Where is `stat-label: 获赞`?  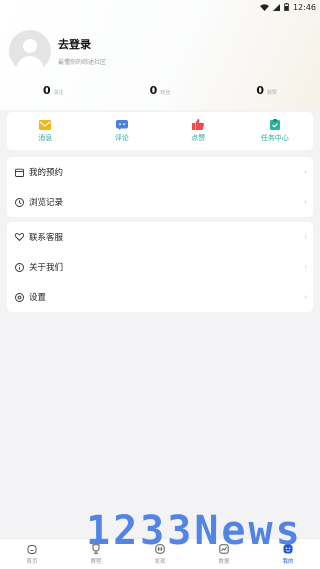 stat-label: 获赞 is located at coordinates (272, 93).